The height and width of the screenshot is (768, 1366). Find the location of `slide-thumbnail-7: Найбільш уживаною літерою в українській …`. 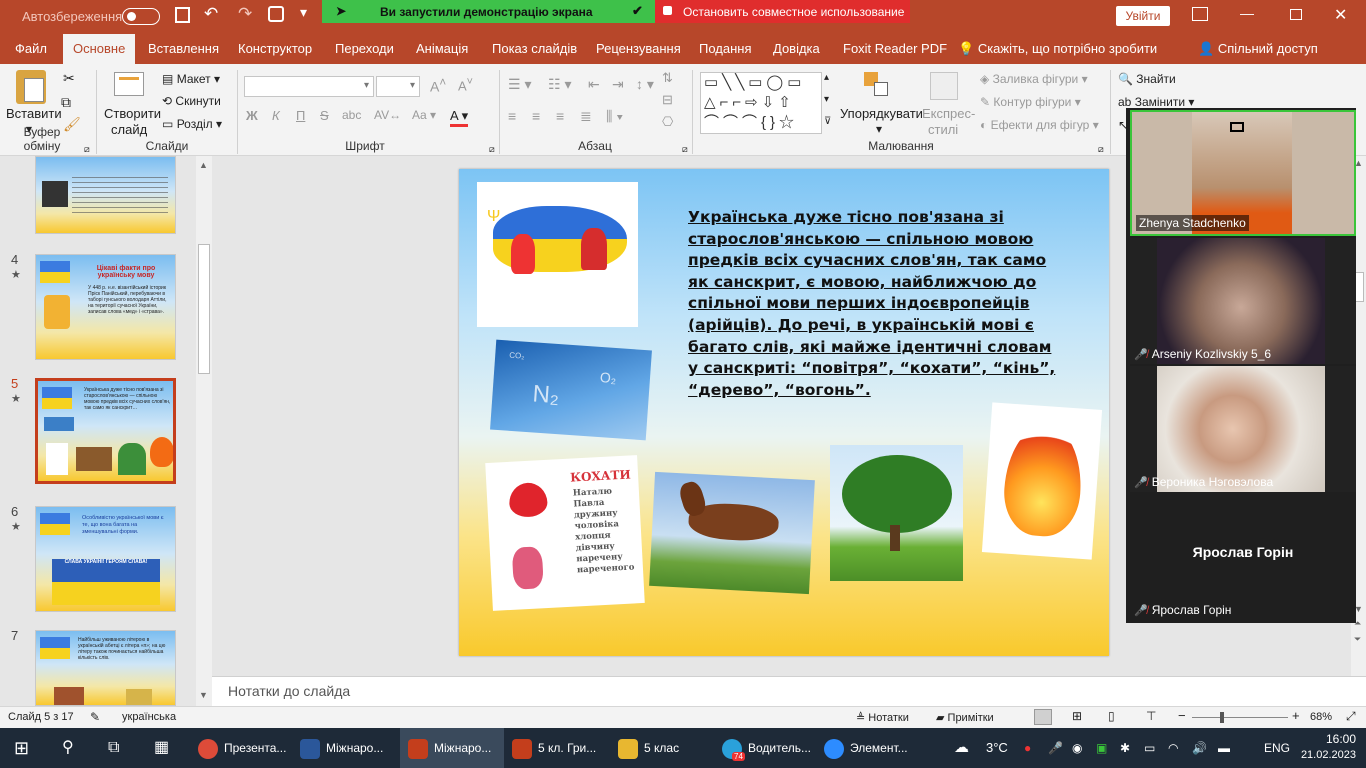

slide-thumbnail-7: Найбільш уживаною літерою в українській … is located at coordinates (105, 668).